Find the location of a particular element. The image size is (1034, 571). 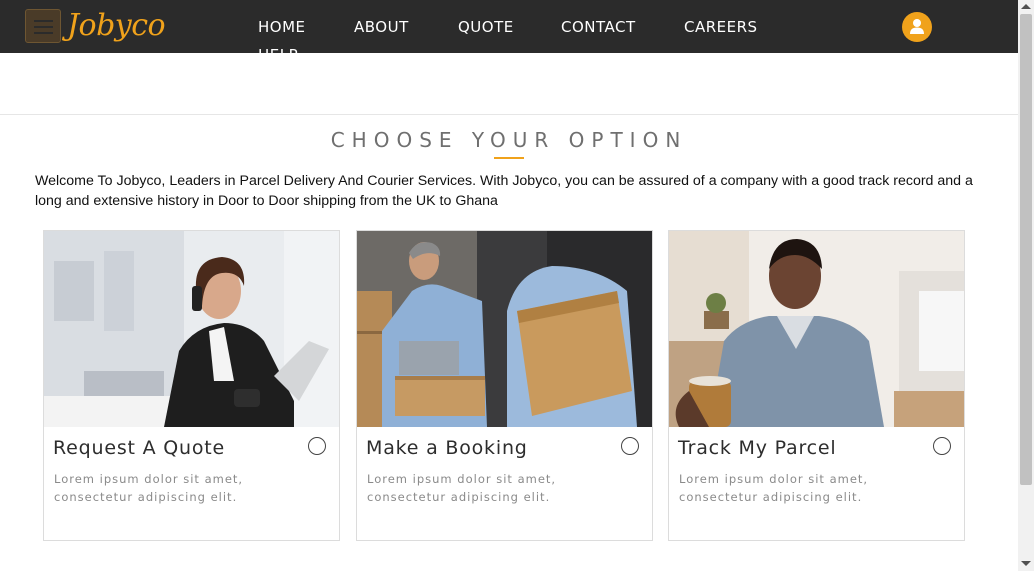

nav-item-home: HOME is located at coordinates (282, 27).